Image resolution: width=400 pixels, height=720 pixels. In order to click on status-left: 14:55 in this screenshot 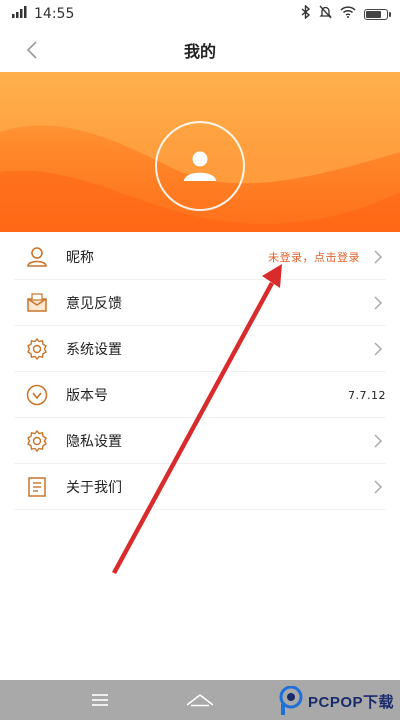, I will do `click(43, 14)`.